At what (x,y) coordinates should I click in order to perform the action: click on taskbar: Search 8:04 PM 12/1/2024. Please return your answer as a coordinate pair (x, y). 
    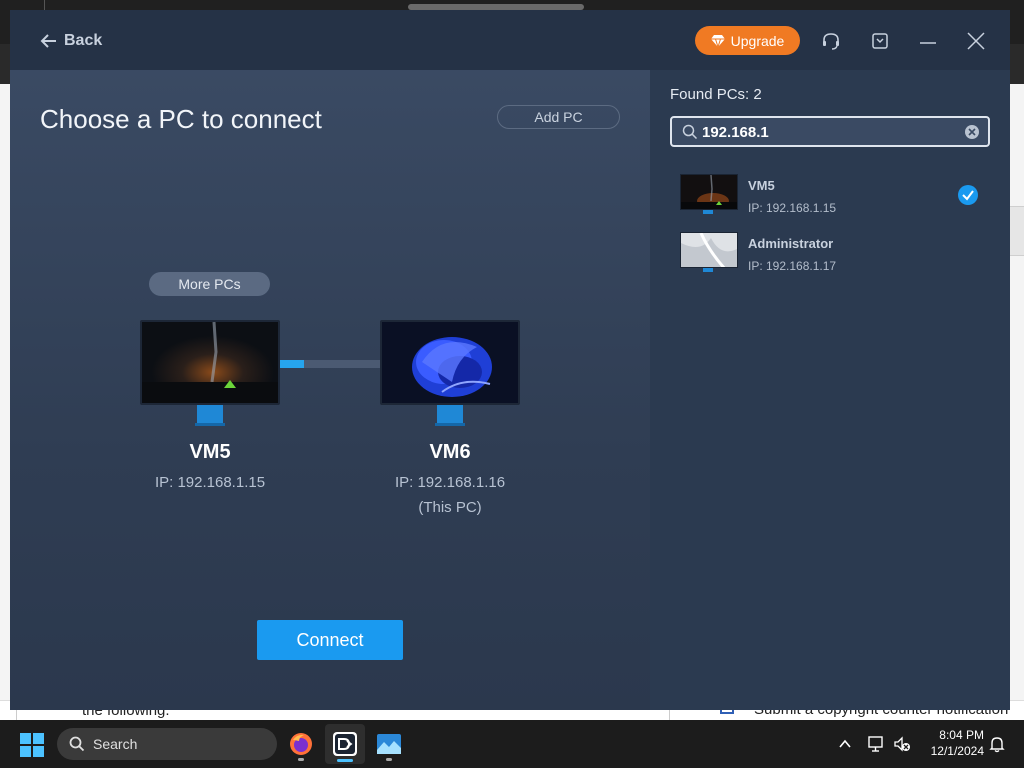
    Looking at the image, I should click on (512, 744).